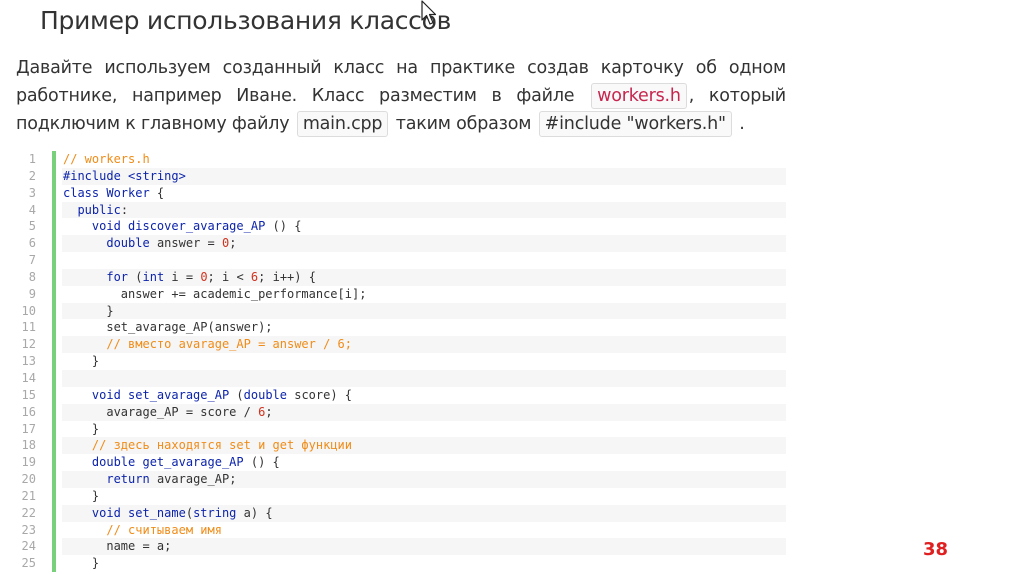  I want to click on page-number: 38, so click(936, 549).